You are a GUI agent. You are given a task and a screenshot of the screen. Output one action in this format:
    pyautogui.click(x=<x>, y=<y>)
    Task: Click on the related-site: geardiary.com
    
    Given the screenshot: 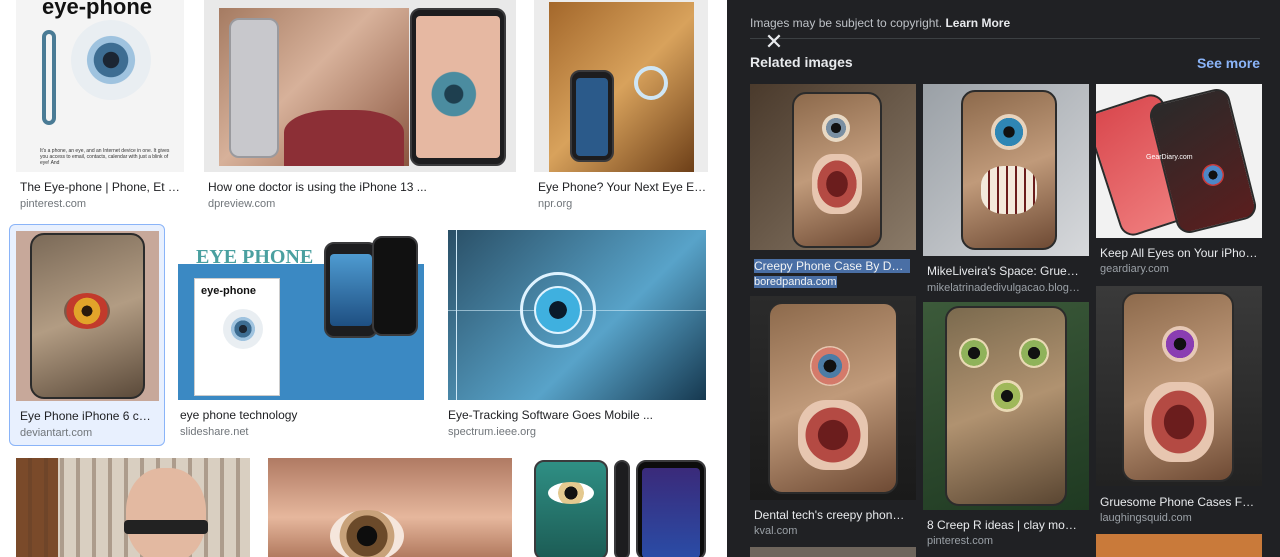 What is the action you would take?
    pyautogui.click(x=1134, y=269)
    